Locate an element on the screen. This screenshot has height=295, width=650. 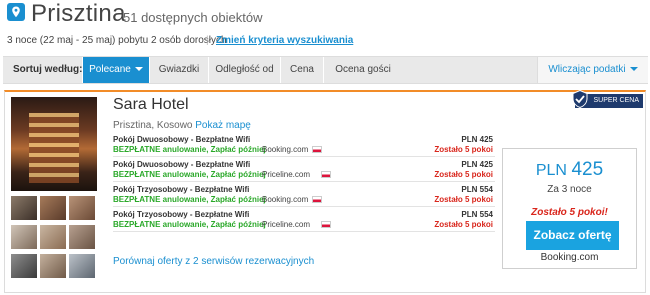
location-text: Prisztina, Kosowo is located at coordinates (153, 125).